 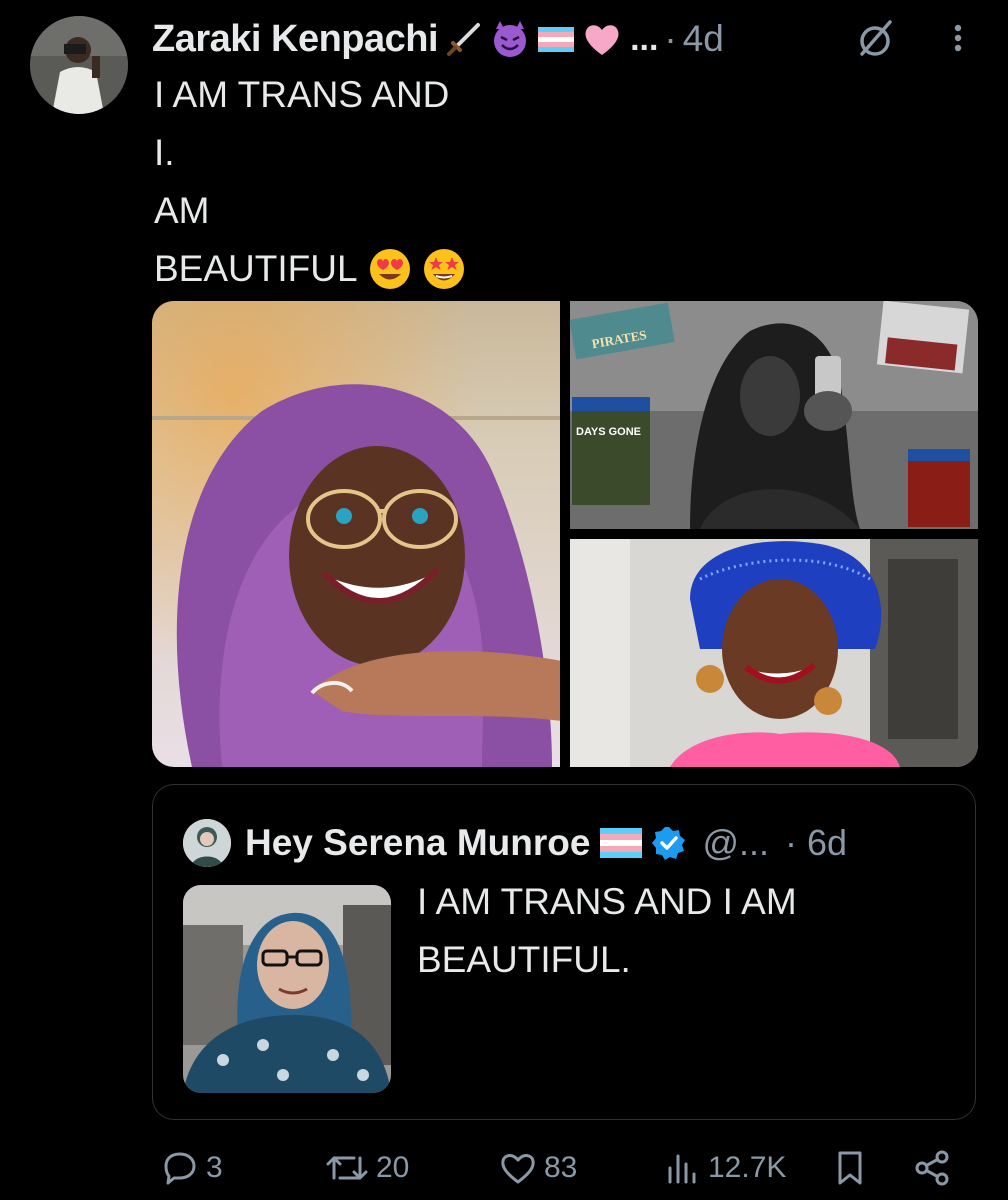 I want to click on share-button, so click(x=932, y=1168).